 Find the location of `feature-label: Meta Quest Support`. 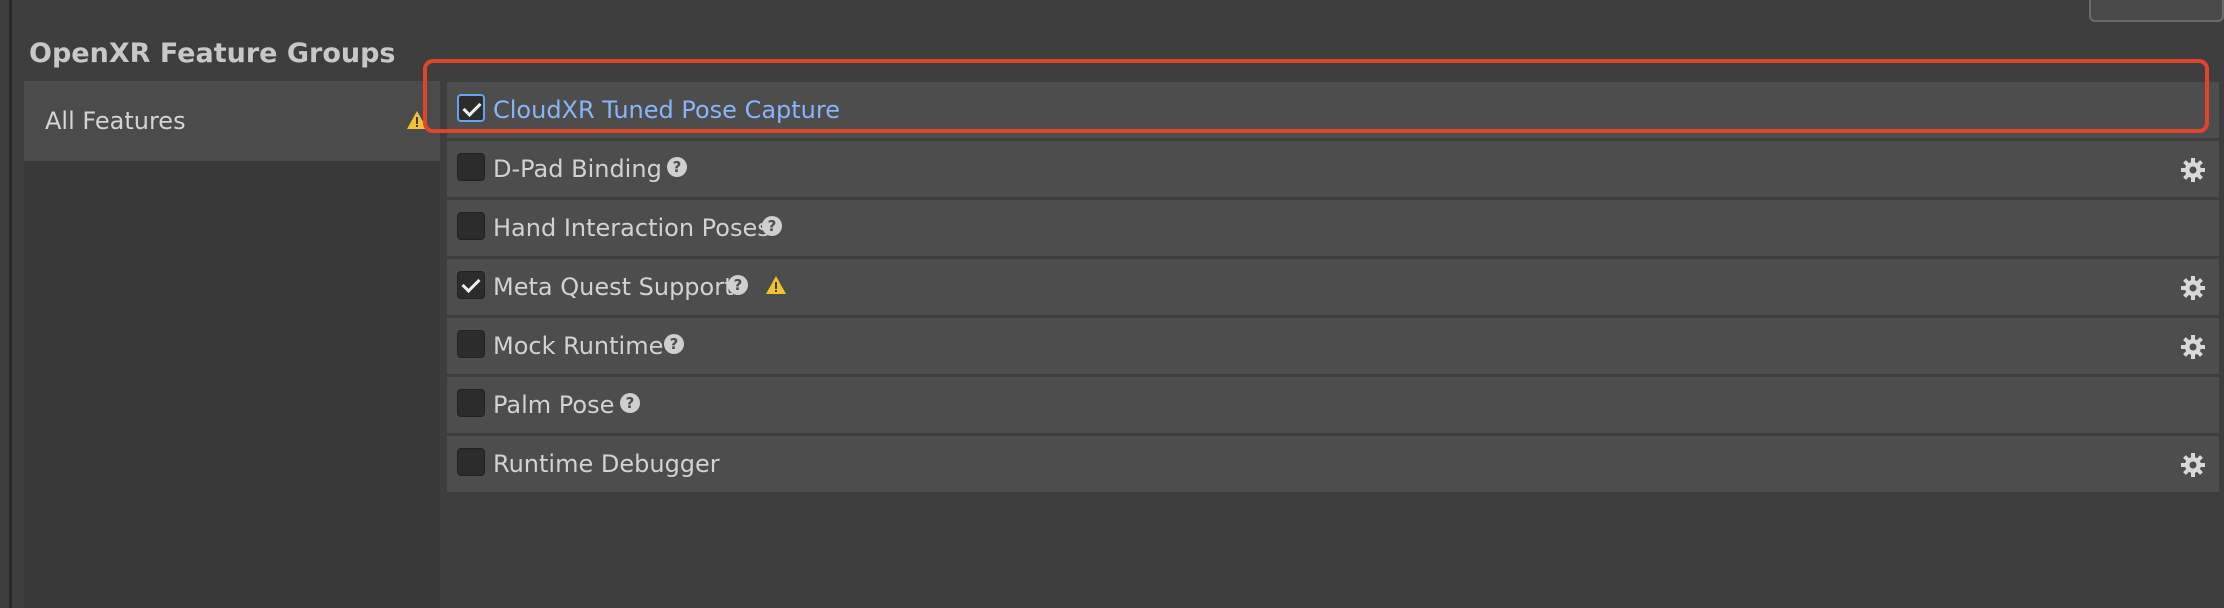

feature-label: Meta Quest Support is located at coordinates (613, 287).